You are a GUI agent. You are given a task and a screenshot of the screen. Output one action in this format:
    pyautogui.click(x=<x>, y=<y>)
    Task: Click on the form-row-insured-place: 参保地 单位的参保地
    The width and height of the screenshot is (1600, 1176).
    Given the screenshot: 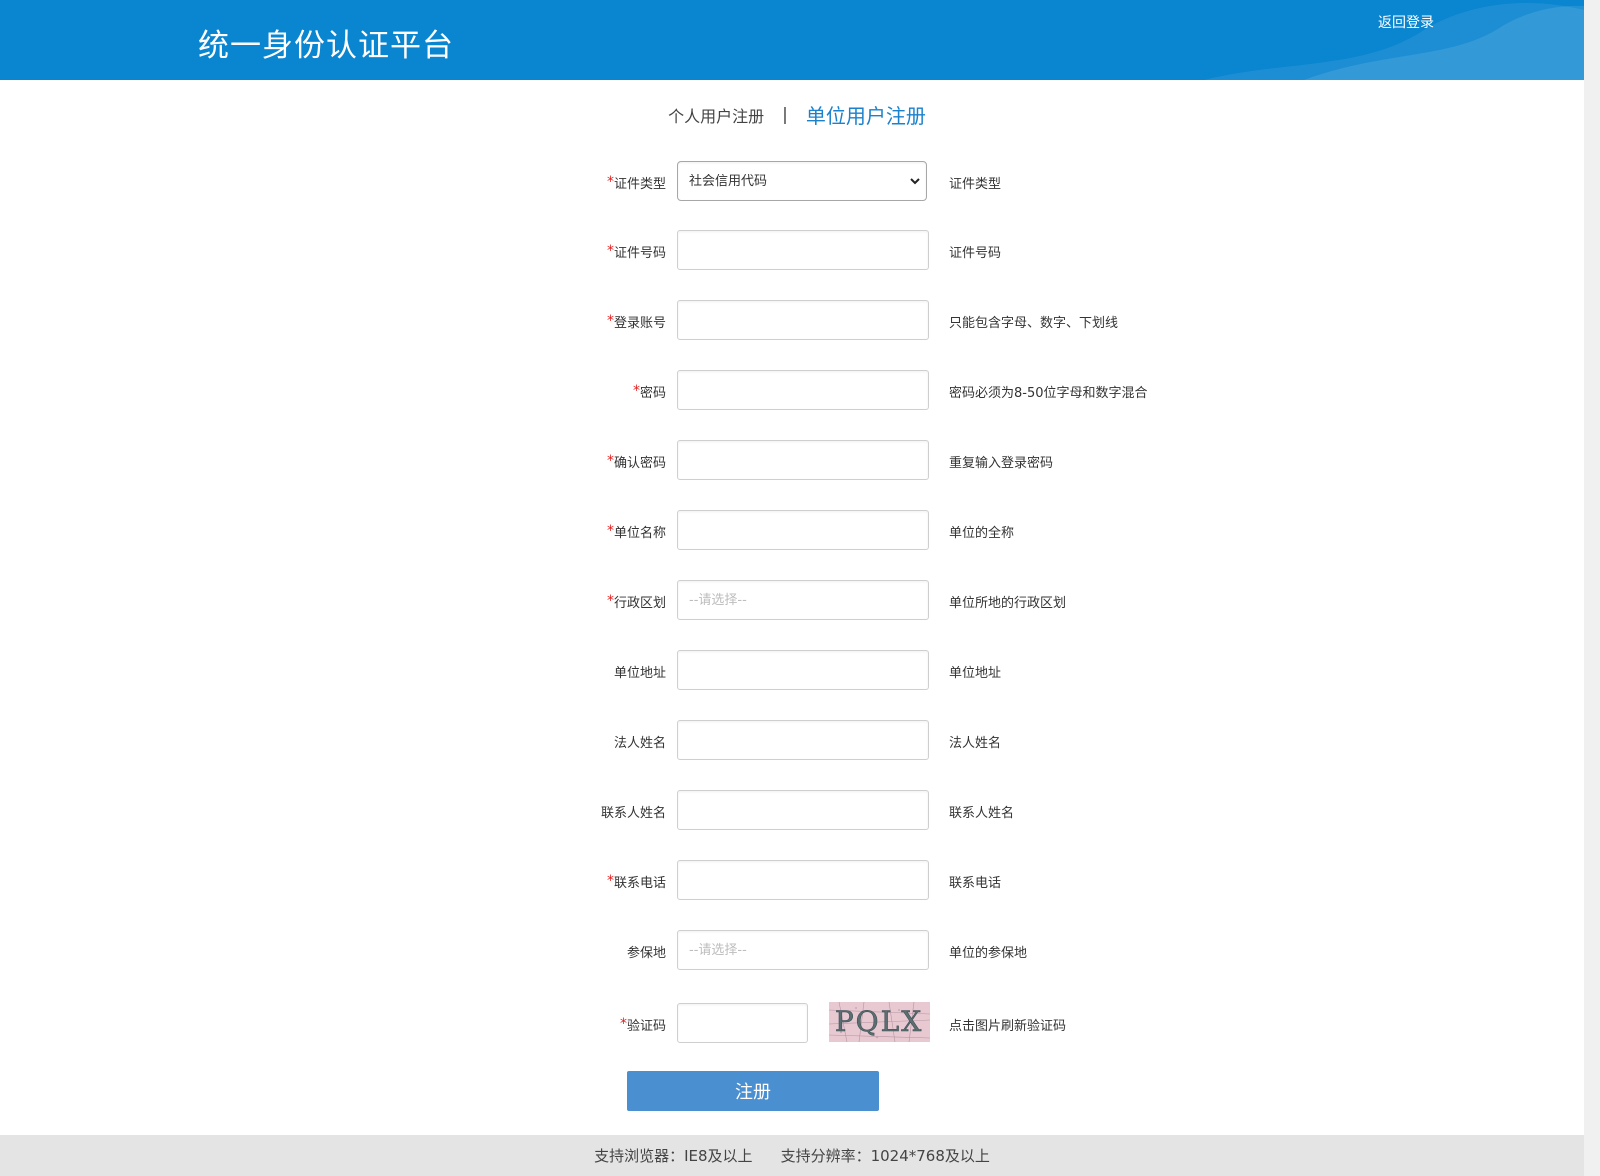 What is the action you would take?
    pyautogui.click(x=792, y=951)
    